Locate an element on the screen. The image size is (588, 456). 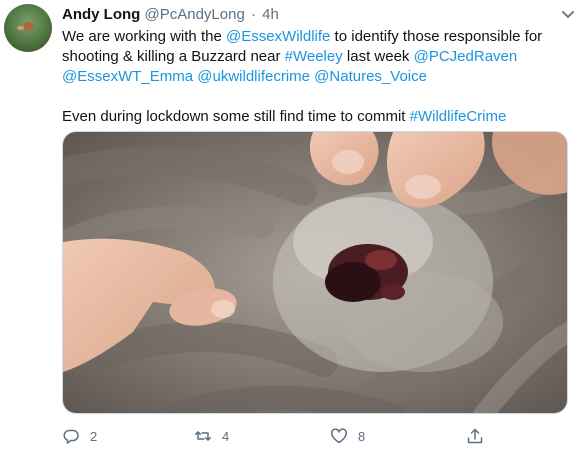
tweet-link: @EssexWildlife is located at coordinates (278, 36).